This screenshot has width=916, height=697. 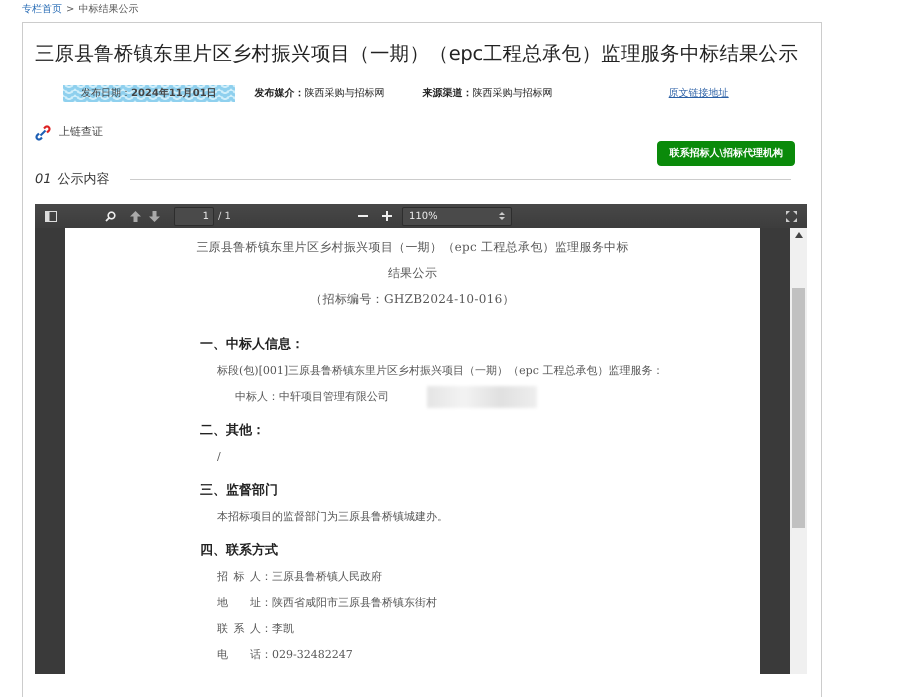 I want to click on dropdown-arrows-icon, so click(x=502, y=216).